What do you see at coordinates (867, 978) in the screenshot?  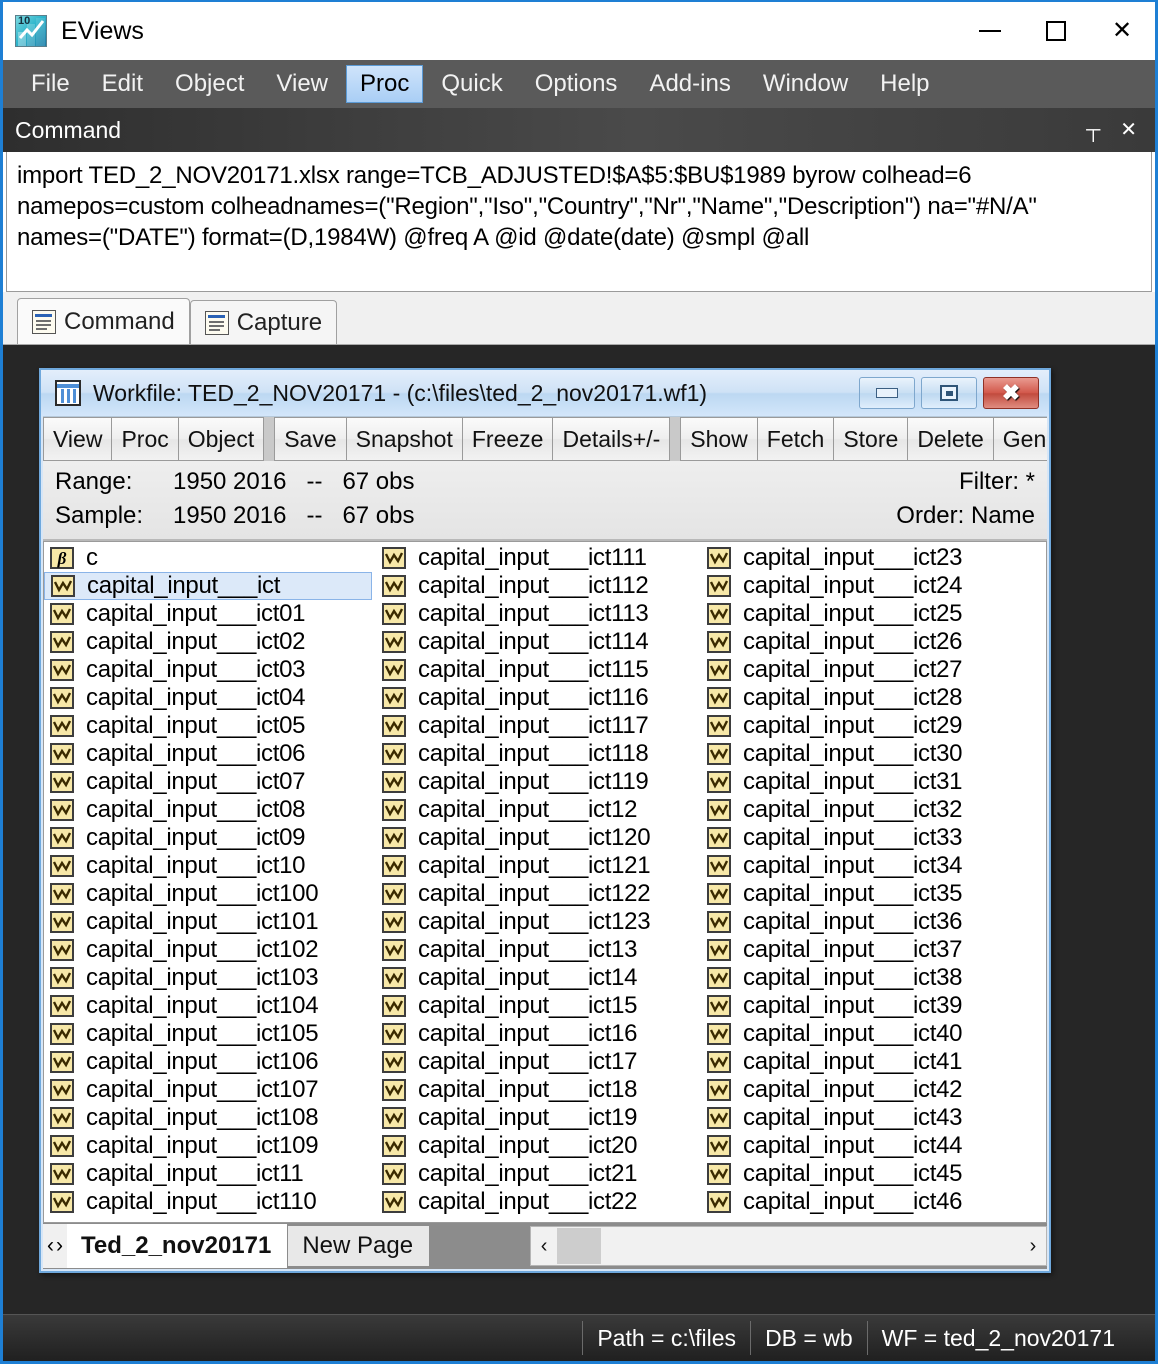 I see `object-list-item: capital_input___ict38` at bounding box center [867, 978].